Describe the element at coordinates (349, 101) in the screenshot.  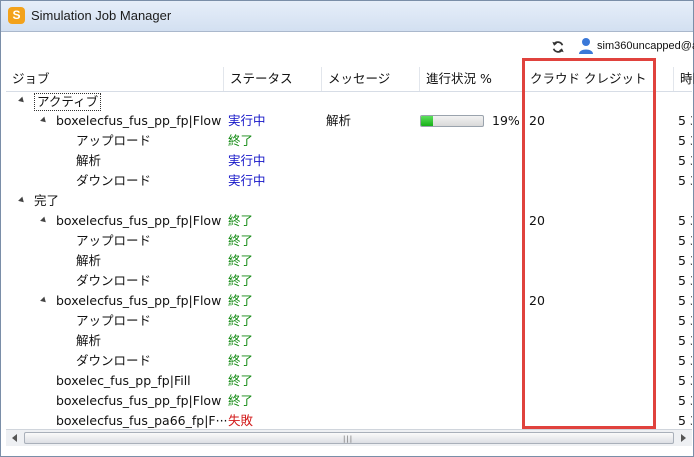
I see `table-row: アクティブ` at that location.